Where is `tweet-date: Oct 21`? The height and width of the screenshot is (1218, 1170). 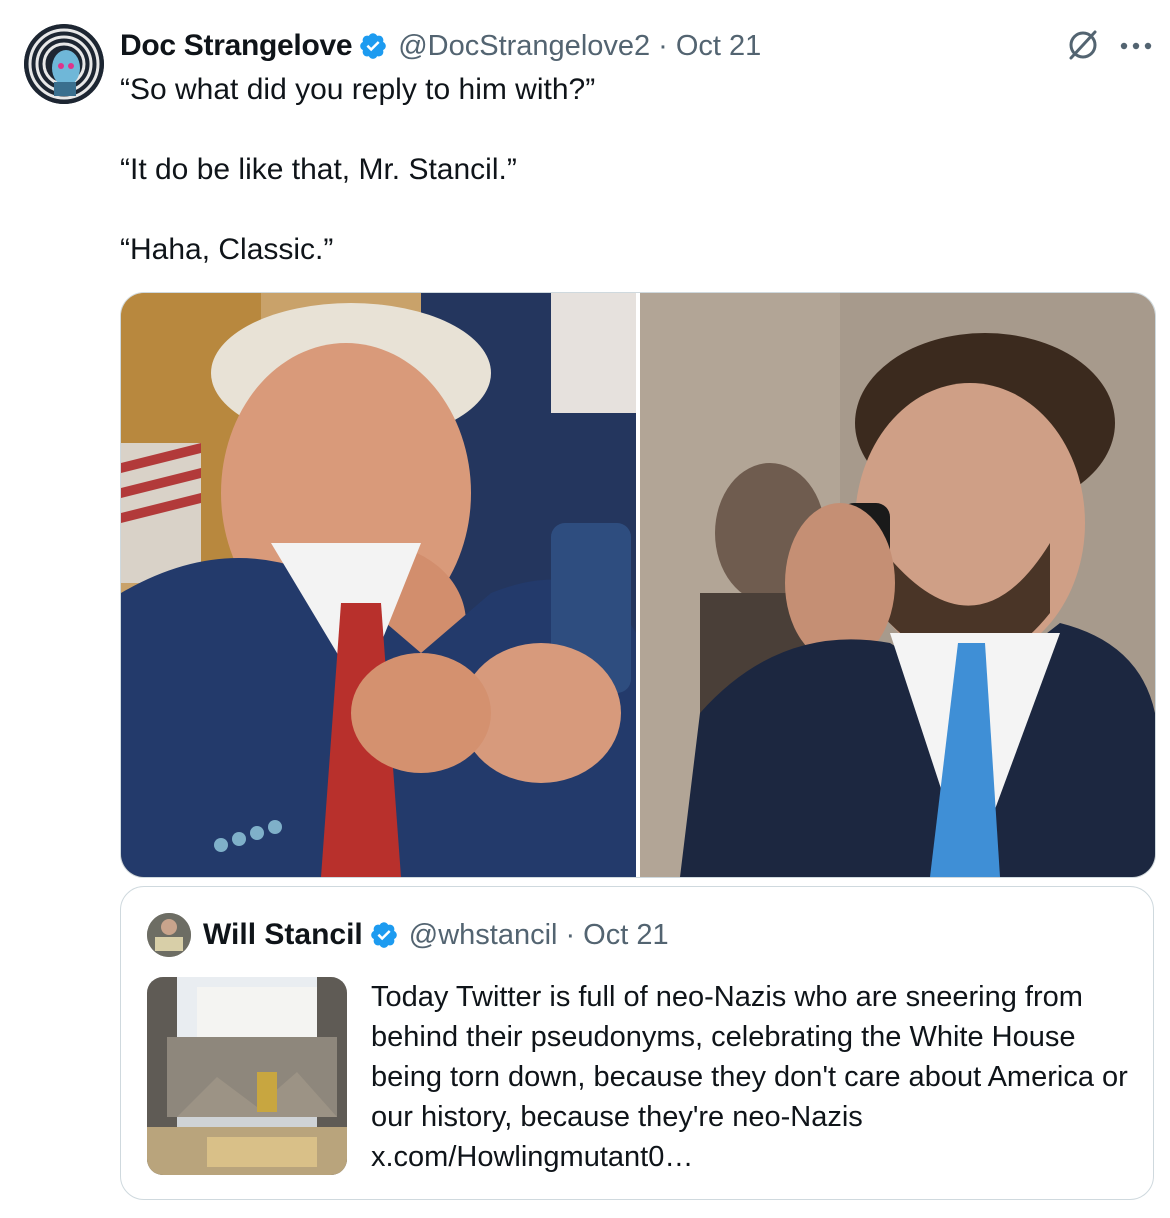 tweet-date: Oct 21 is located at coordinates (718, 46).